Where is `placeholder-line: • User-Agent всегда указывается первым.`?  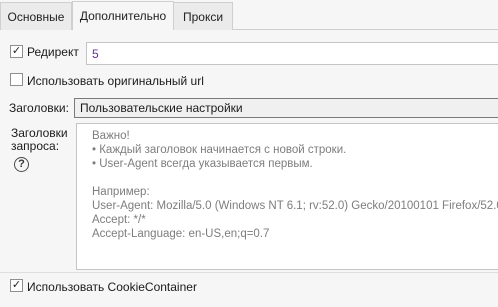 placeholder-line: • User-Agent всегда указывается первым. is located at coordinates (202, 164).